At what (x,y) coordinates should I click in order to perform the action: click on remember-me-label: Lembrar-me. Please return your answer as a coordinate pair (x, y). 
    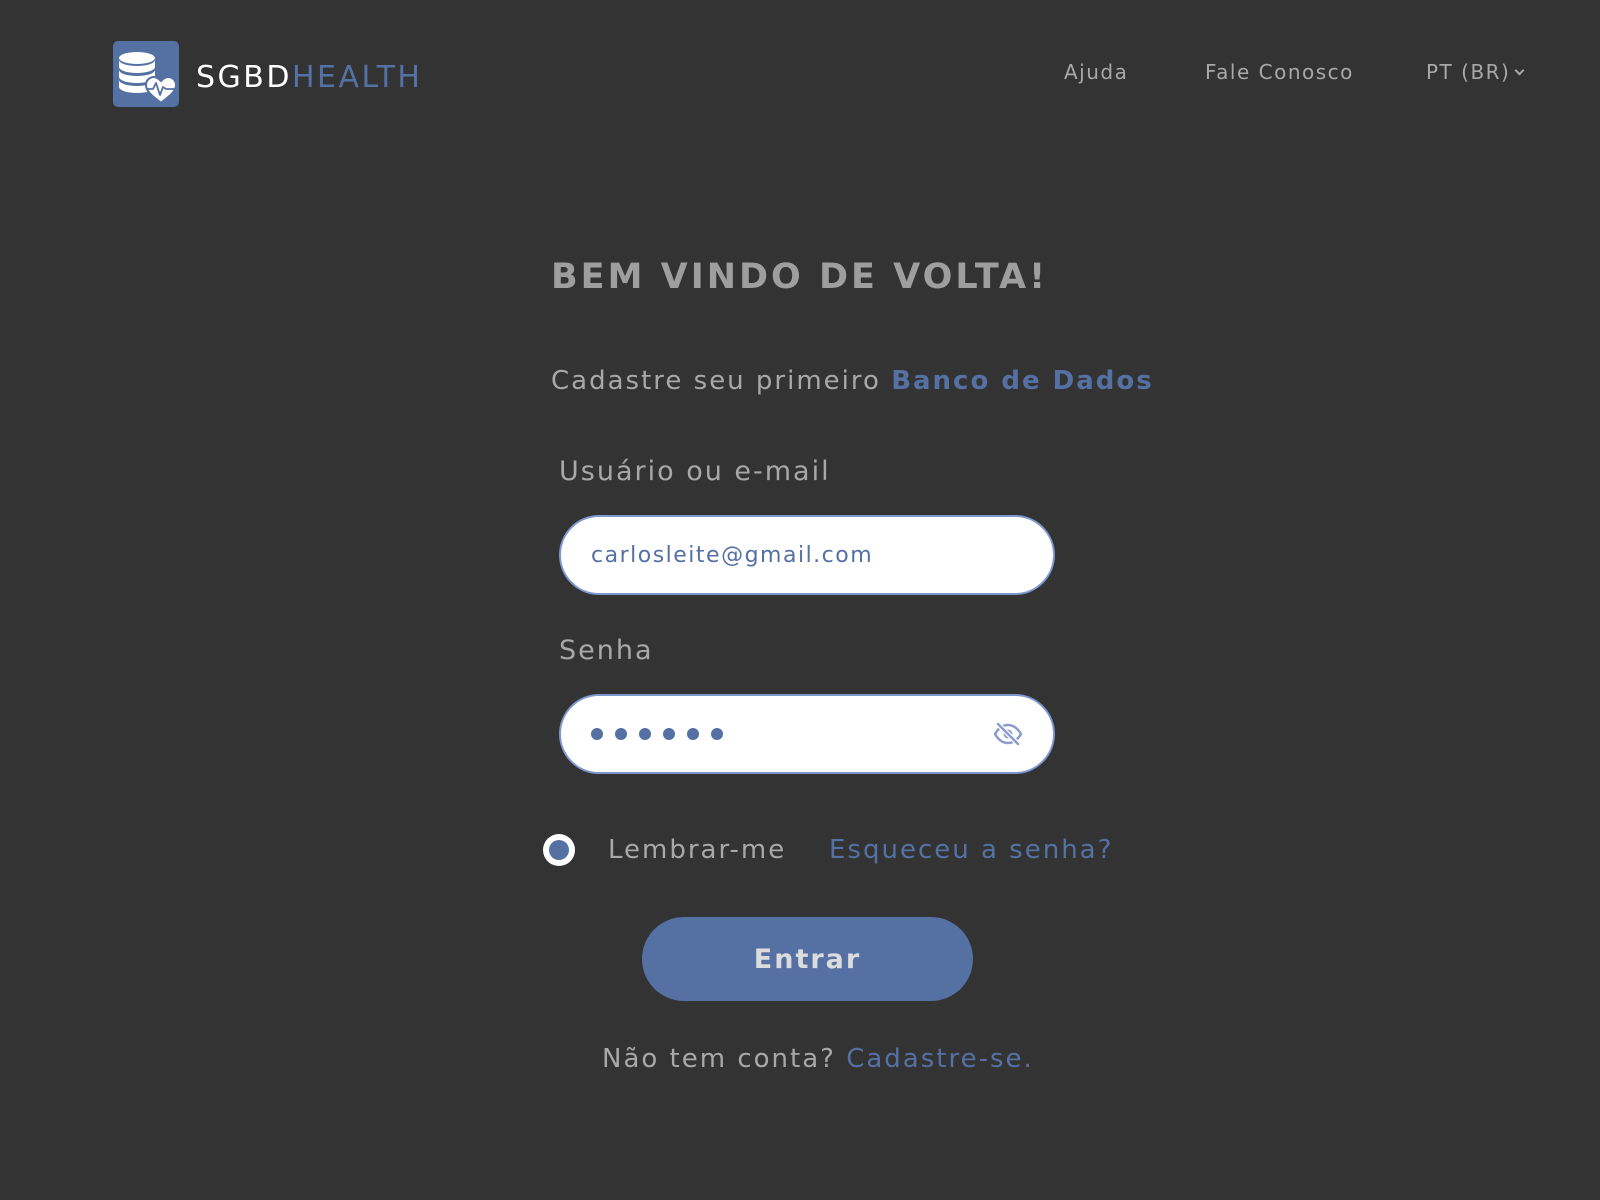
    Looking at the image, I should click on (697, 850).